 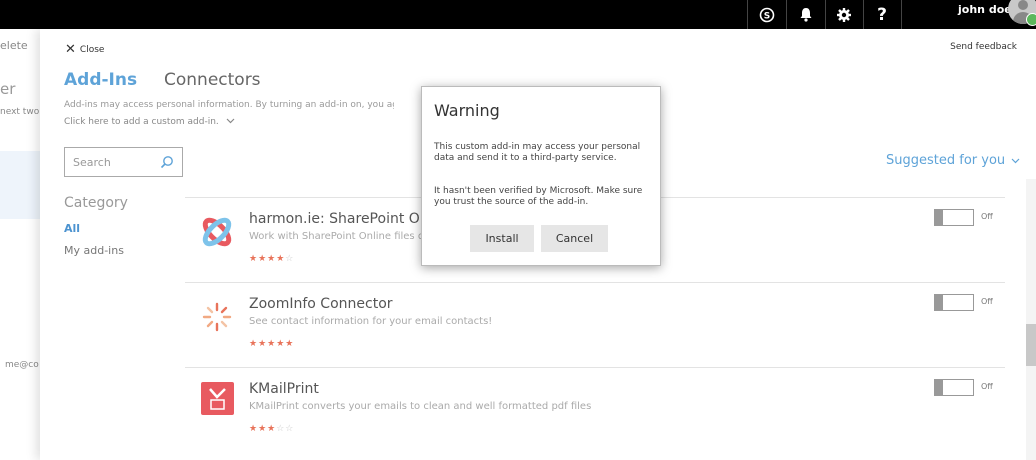 What do you see at coordinates (20, 244) in the screenshot?
I see `background-mail-pane: elete er next two d me@co` at bounding box center [20, 244].